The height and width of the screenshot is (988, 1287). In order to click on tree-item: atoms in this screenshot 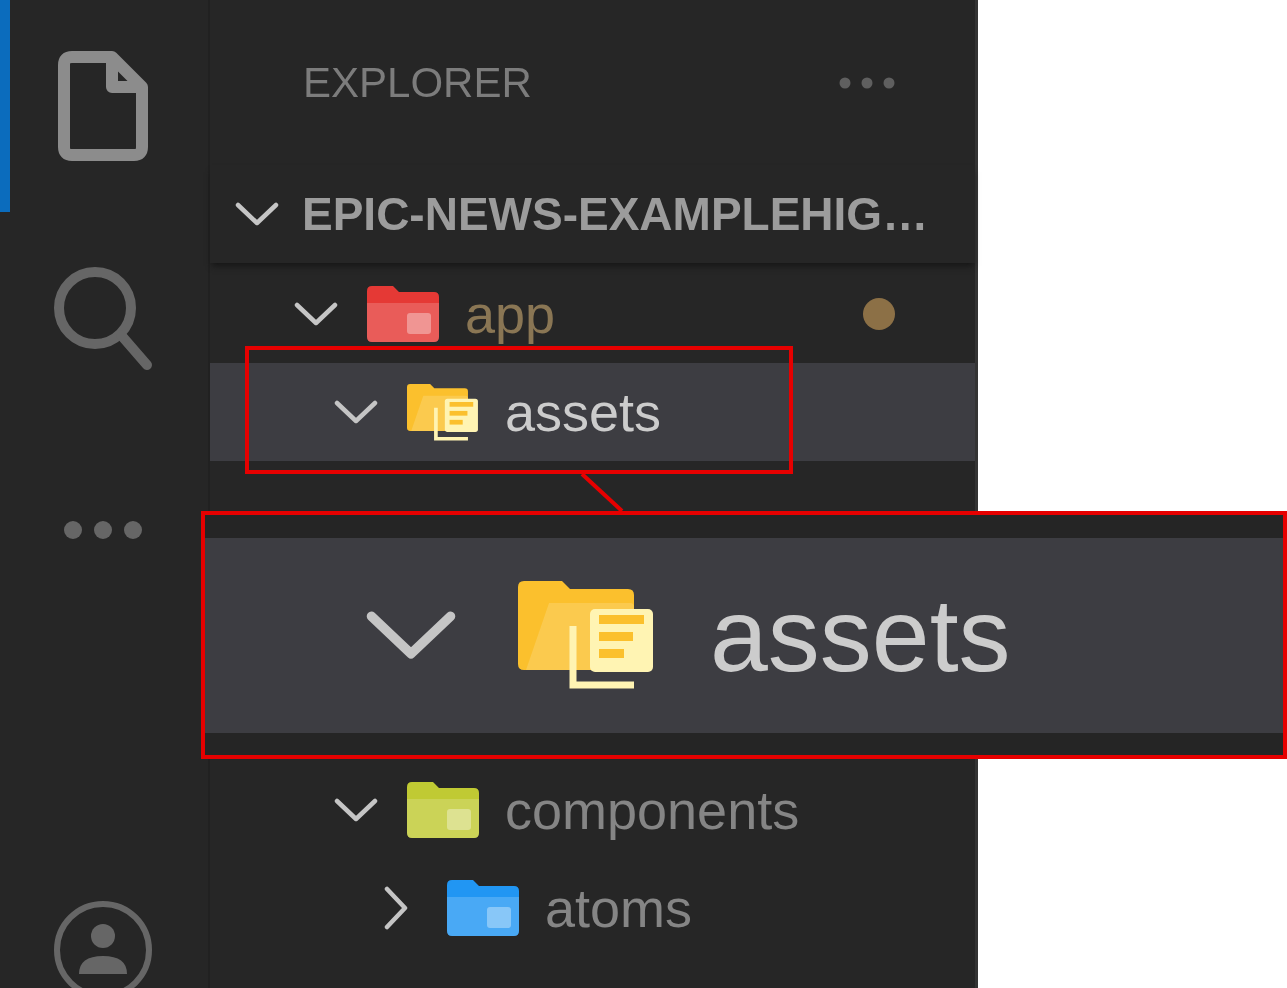, I will do `click(592, 908)`.